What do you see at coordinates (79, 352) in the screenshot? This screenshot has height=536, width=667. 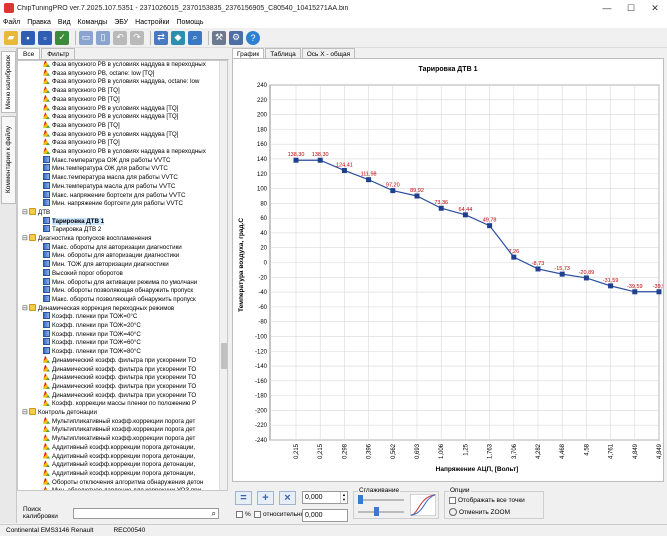 I see `tree-item: Коэфф. пленки при ТОЖ=80°С` at bounding box center [79, 352].